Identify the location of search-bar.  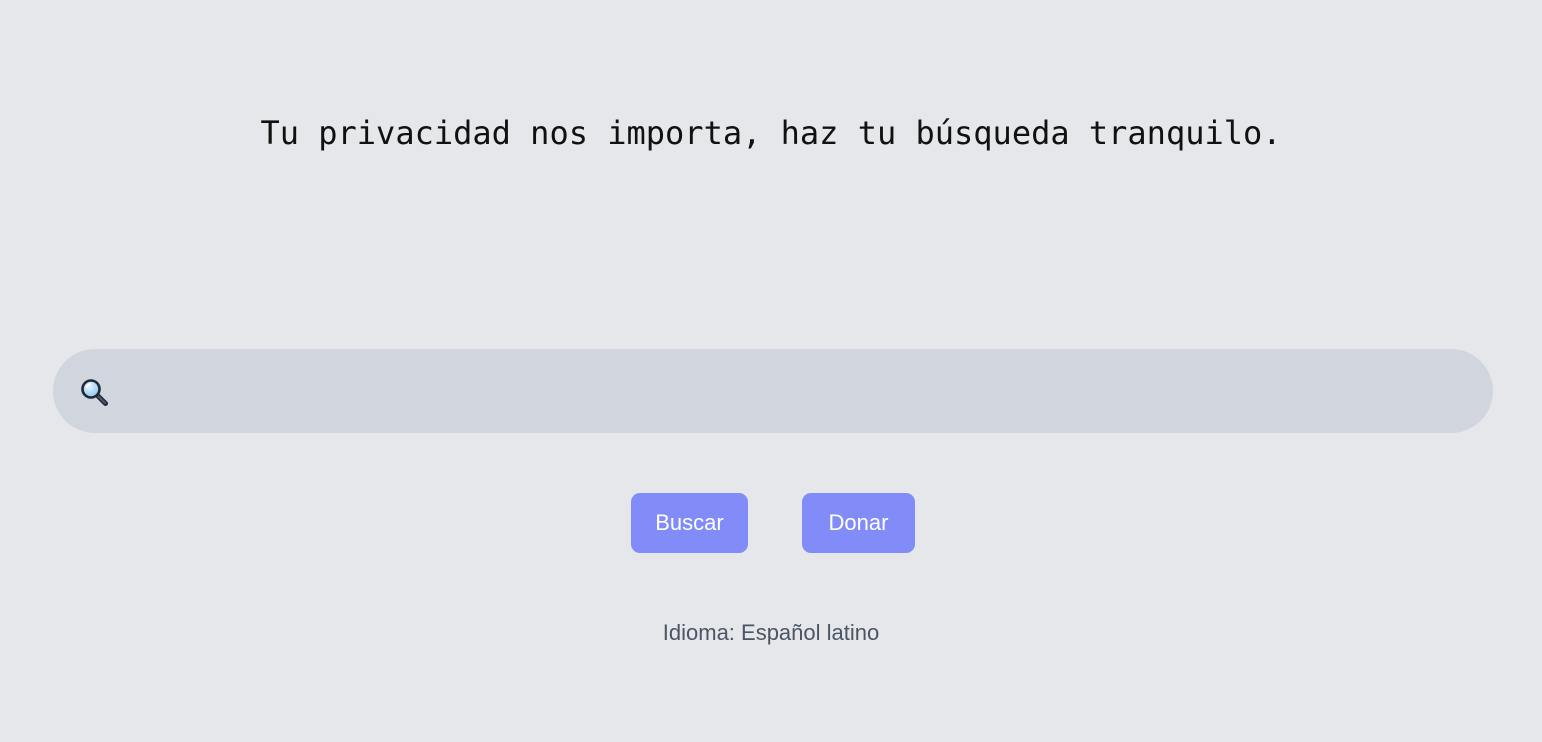
(773, 391).